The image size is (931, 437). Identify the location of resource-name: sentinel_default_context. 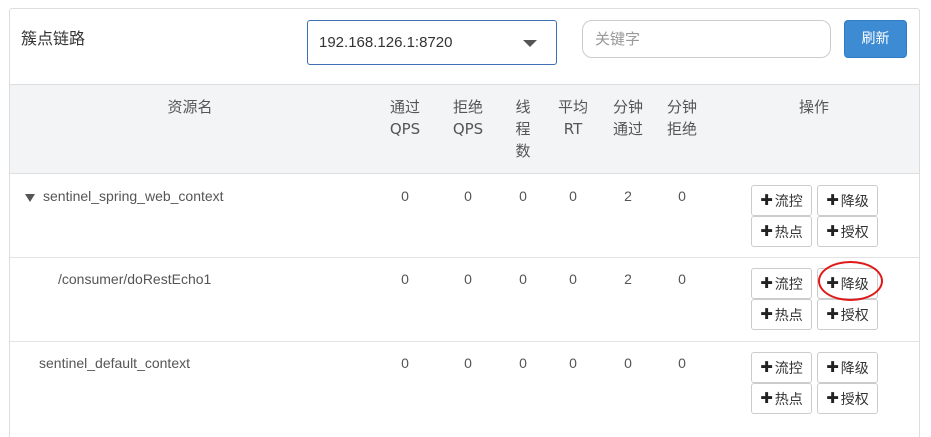
(114, 363).